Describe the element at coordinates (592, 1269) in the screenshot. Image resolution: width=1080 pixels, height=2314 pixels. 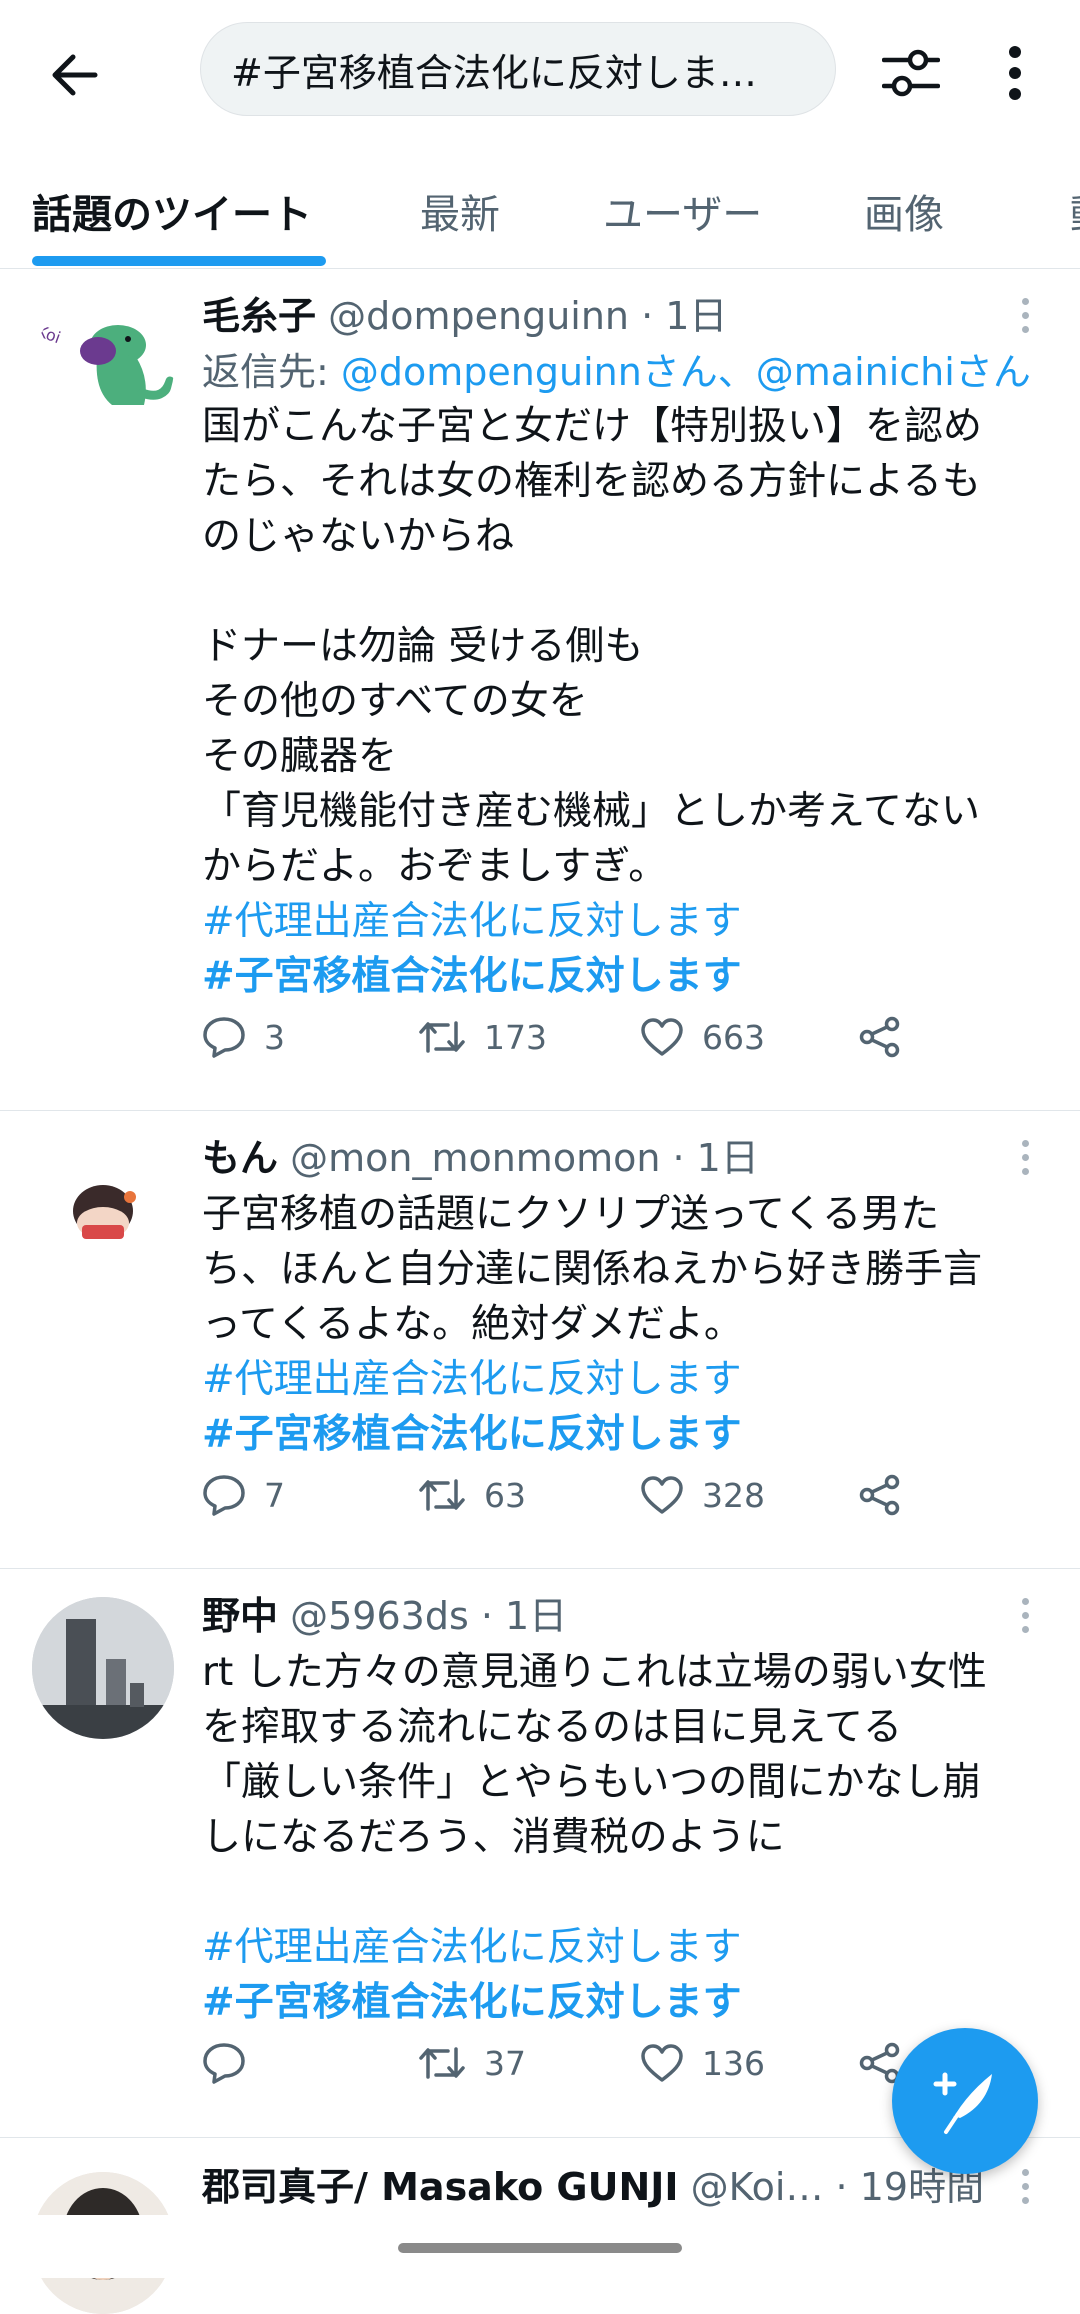
I see `tweet-text-line: ち、ほんと自分達に関係ねえから好き勝手言` at that location.